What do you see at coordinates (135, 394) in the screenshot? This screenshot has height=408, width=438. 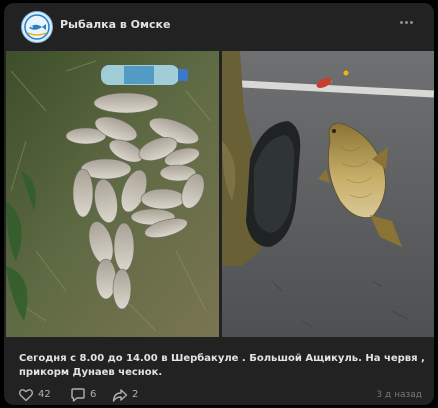 I see `share-count: 2` at bounding box center [135, 394].